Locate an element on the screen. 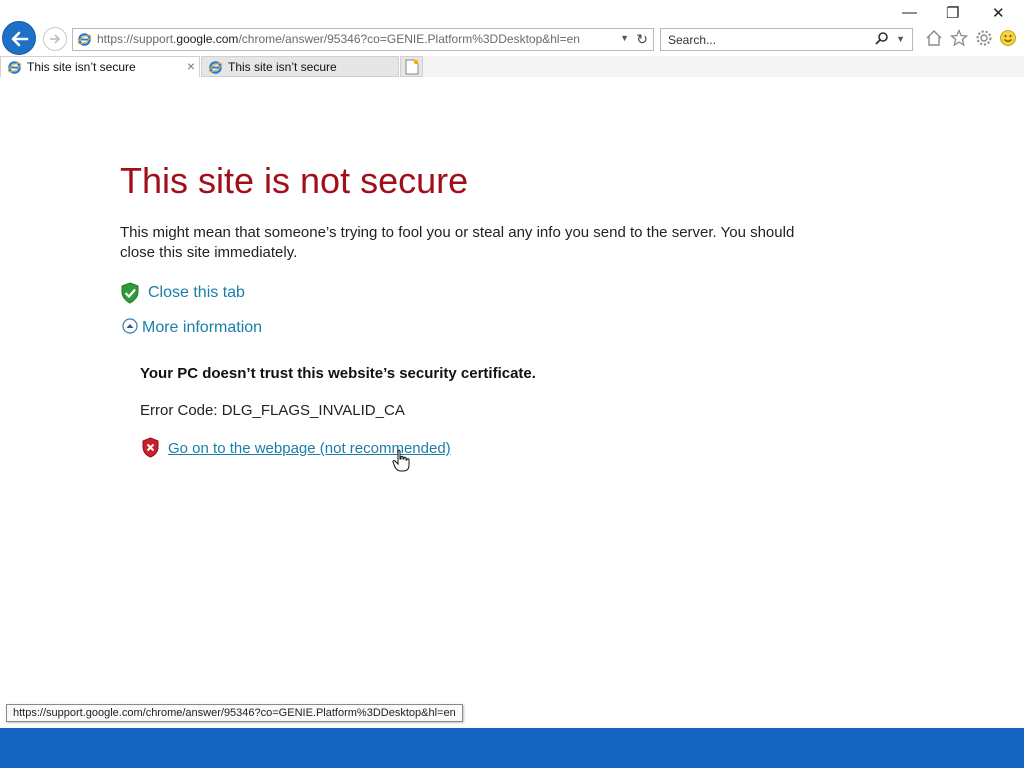 Image resolution: width=1024 pixels, height=768 pixels. go-on-link: Go on to the webpage (not recommended) is located at coordinates (296, 450).